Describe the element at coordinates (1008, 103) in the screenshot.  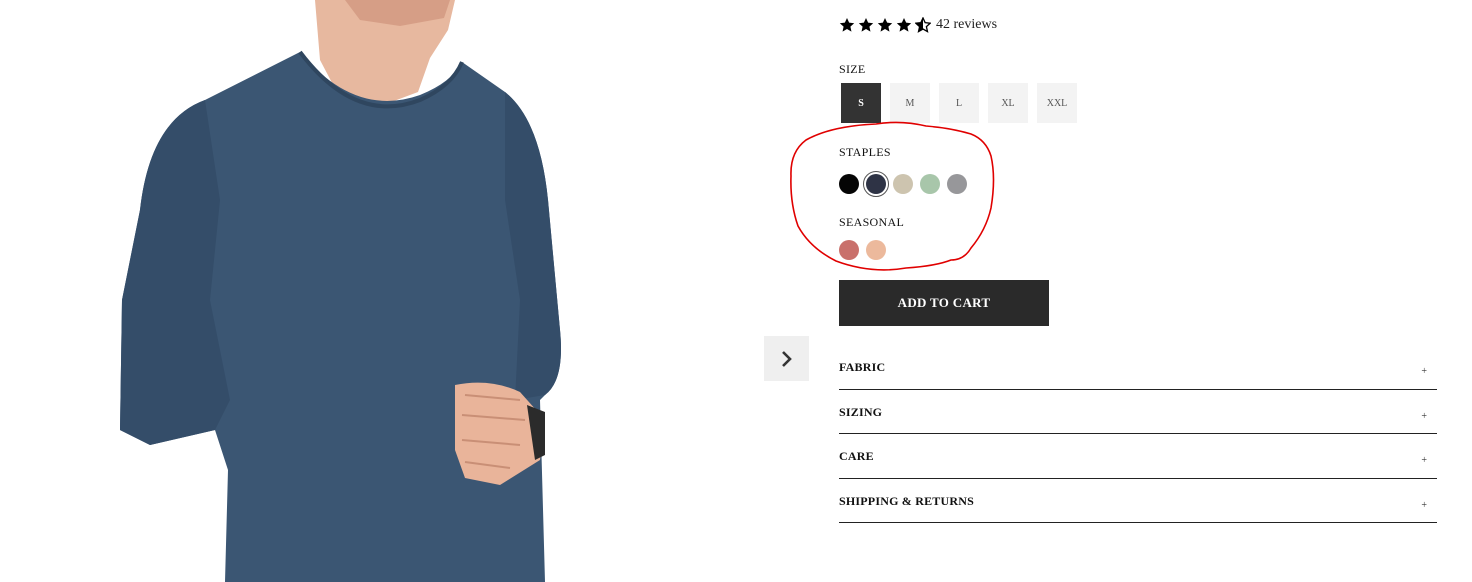
I see `size-option-xl: XL` at that location.